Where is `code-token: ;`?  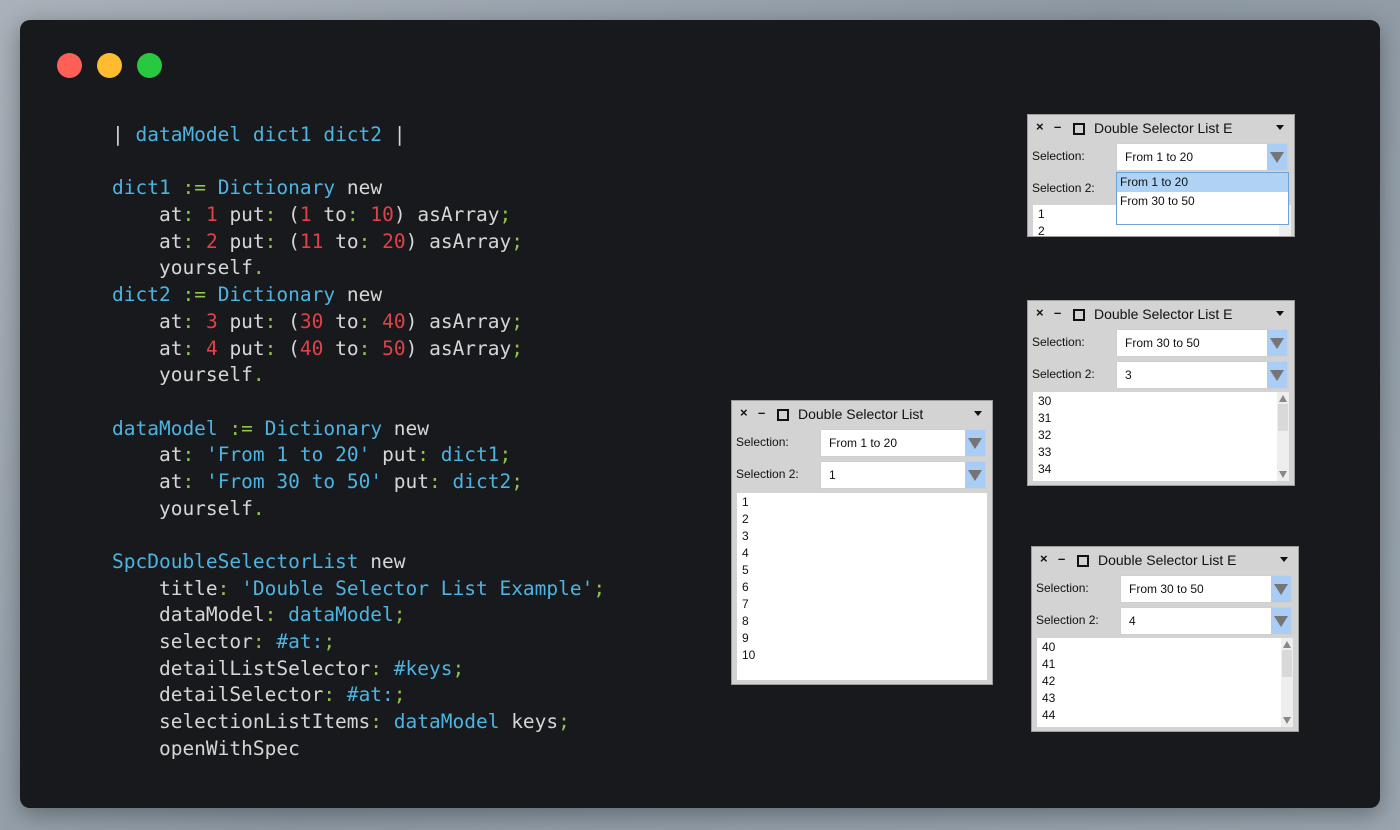
code-token: ; is located at coordinates (458, 668).